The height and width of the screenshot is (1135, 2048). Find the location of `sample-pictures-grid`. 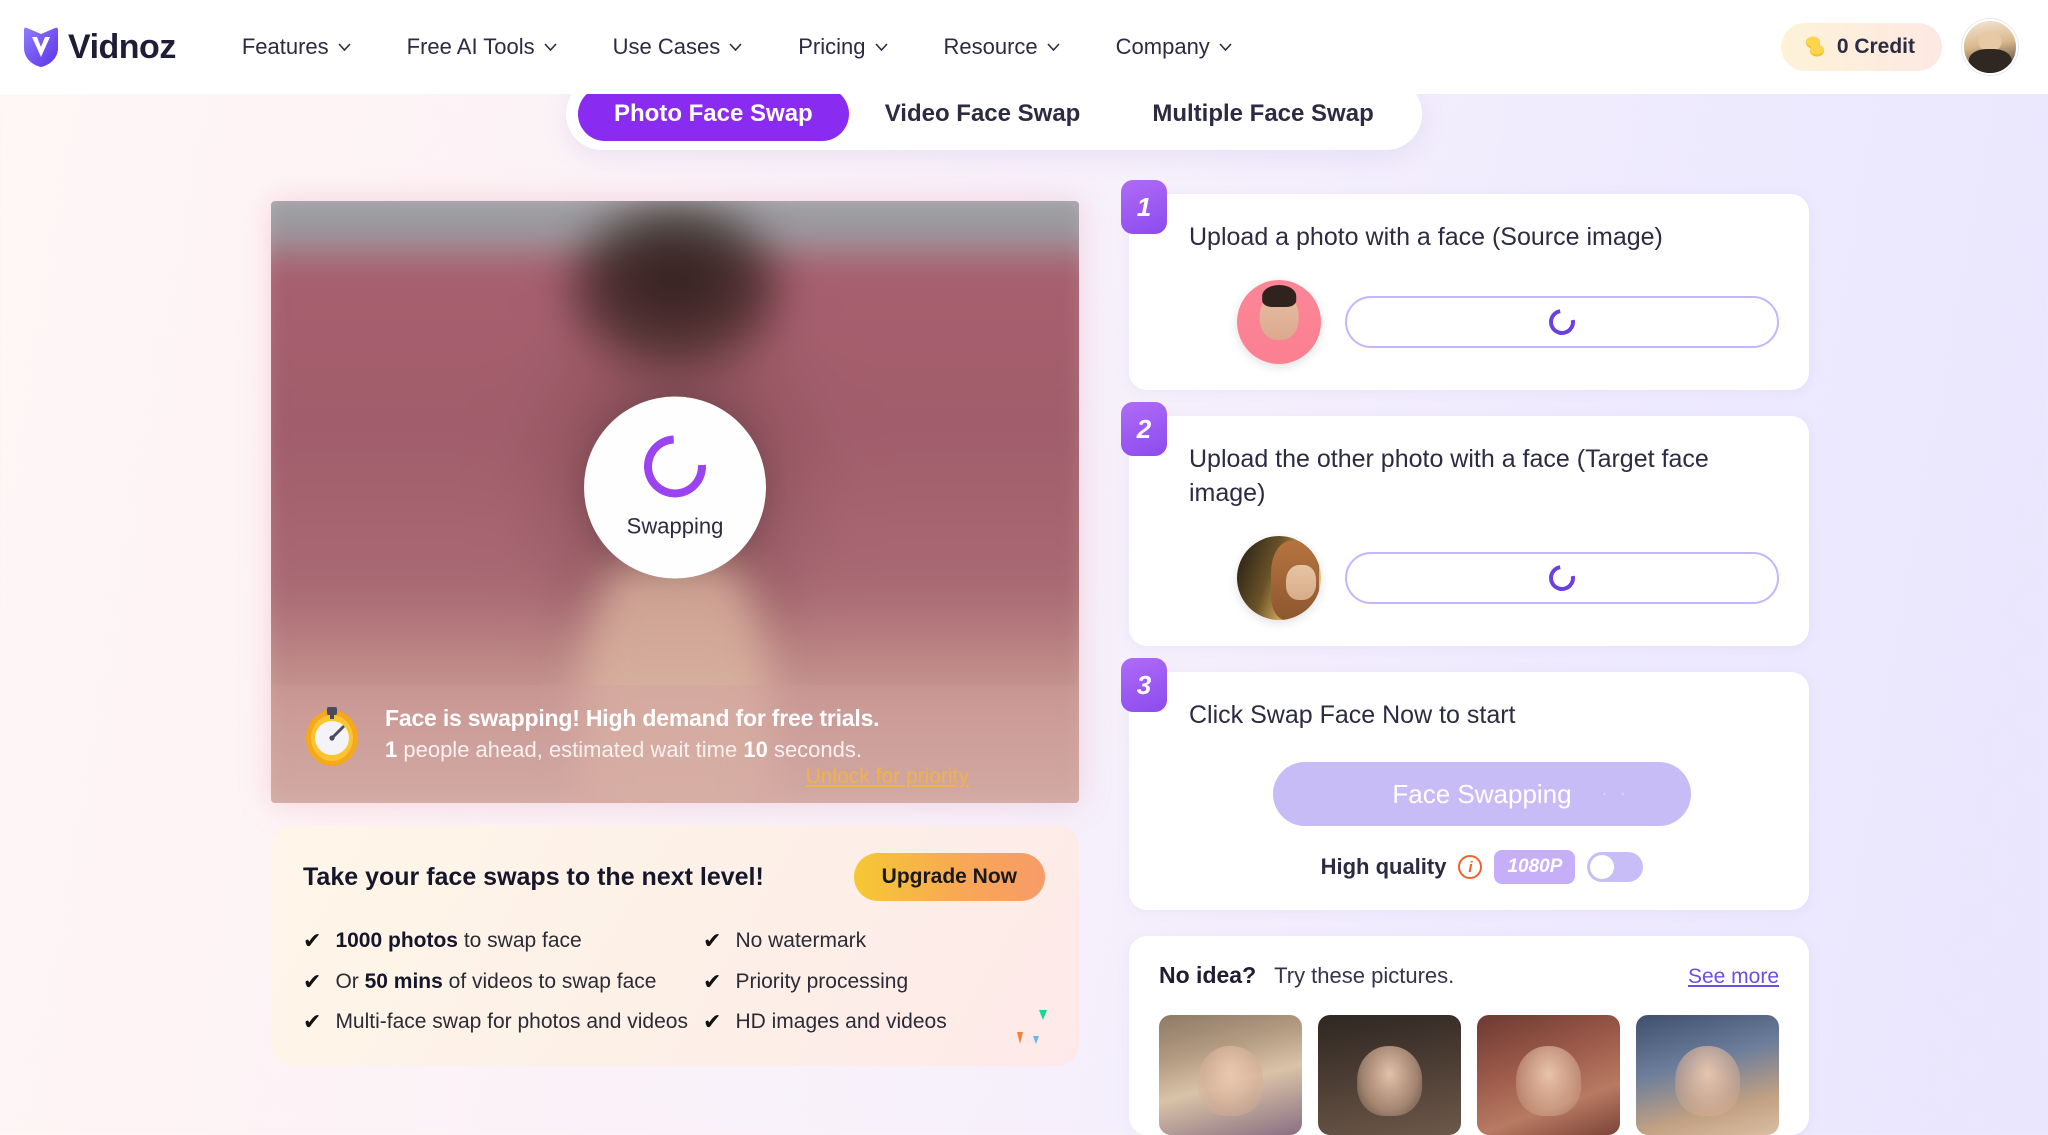

sample-pictures-grid is located at coordinates (1469, 1075).